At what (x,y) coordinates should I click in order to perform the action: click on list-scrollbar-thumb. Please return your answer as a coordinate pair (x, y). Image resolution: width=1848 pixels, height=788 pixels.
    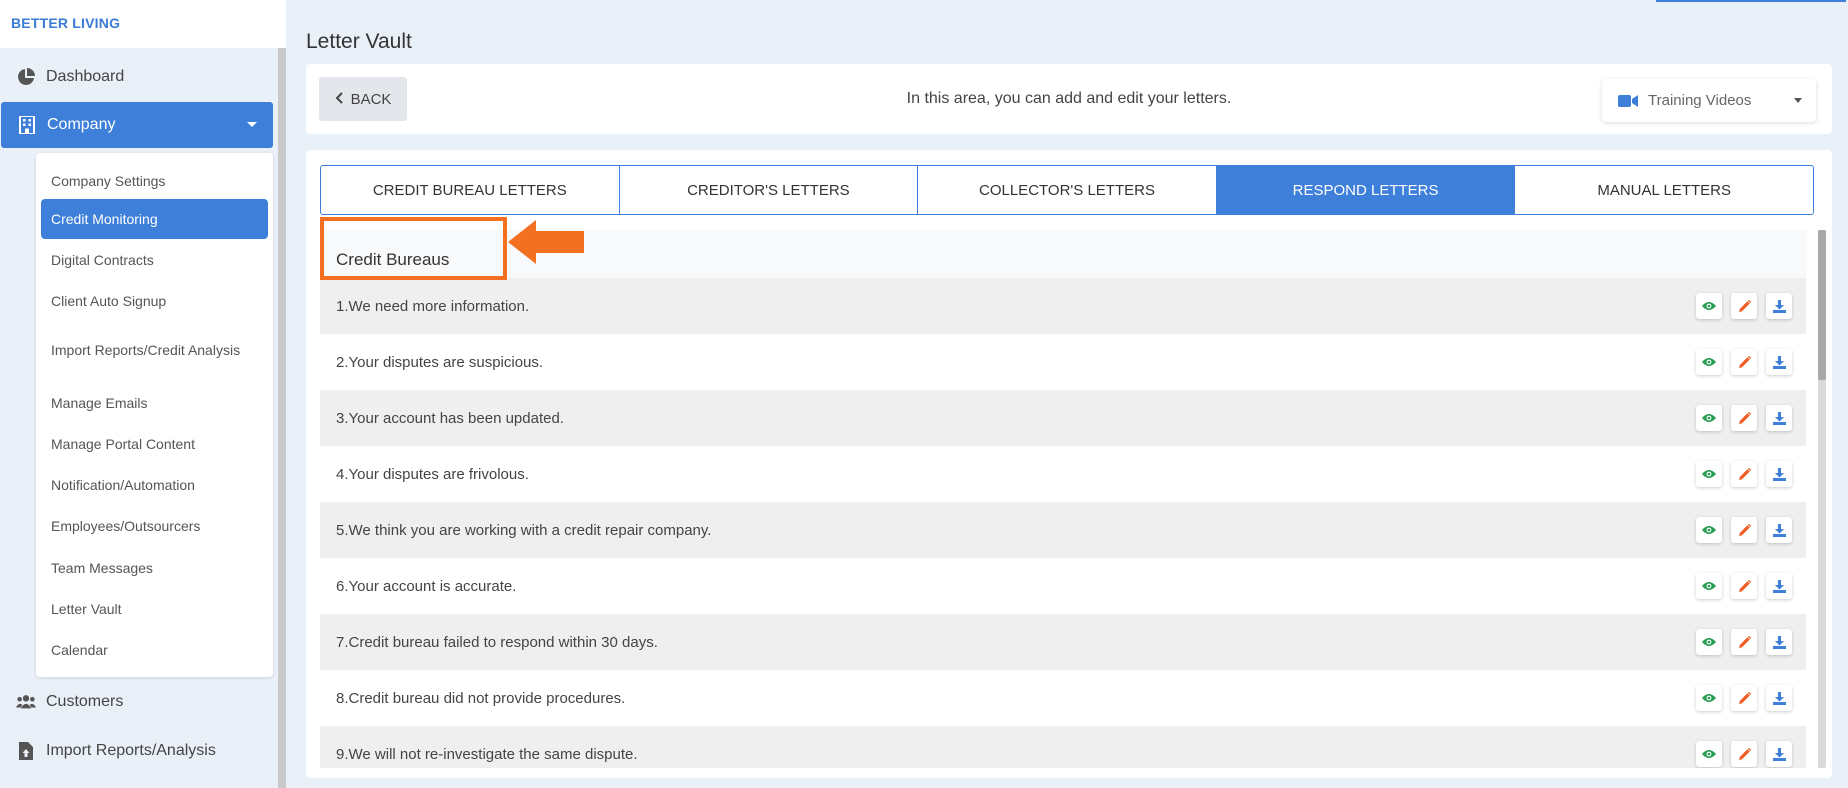
    Looking at the image, I should click on (1822, 305).